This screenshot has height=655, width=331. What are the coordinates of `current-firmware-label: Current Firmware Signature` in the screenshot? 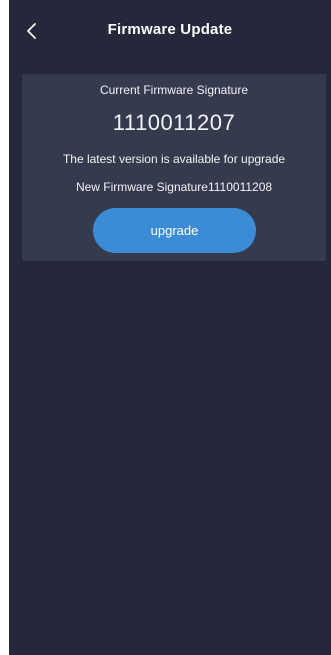 It's located at (174, 90).